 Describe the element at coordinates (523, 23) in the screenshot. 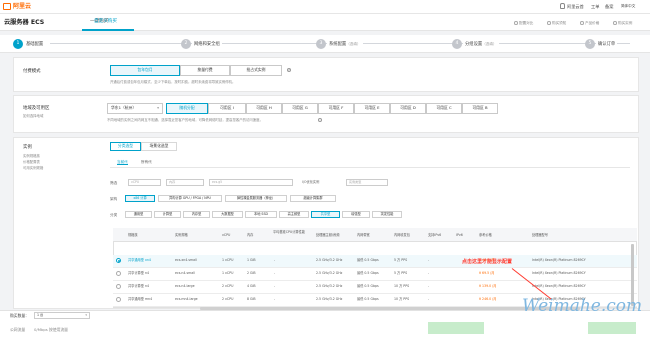

I see `compare-config-link: 配置对比` at that location.